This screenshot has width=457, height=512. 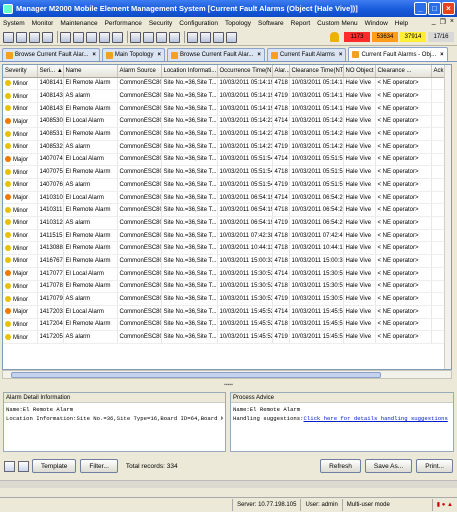 What do you see at coordinates (218, 37) in the screenshot?
I see `log-icon` at bounding box center [218, 37].